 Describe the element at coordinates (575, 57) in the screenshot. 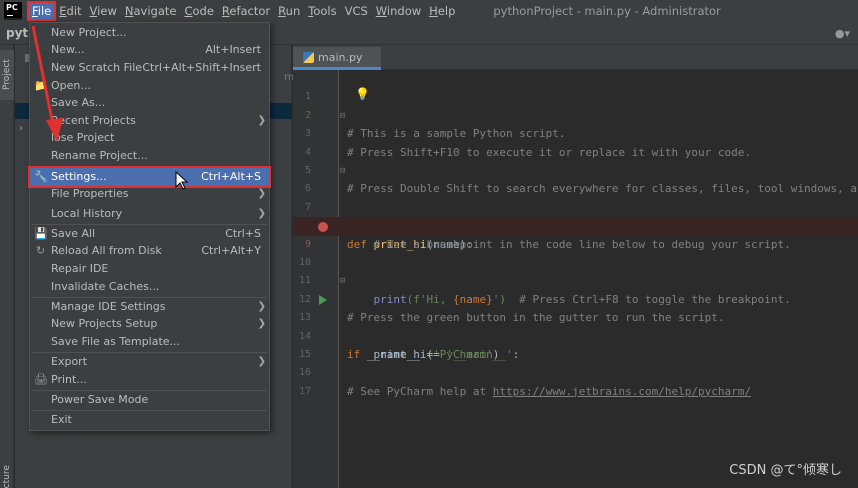

I see `editor-tab-bar: main.py` at that location.